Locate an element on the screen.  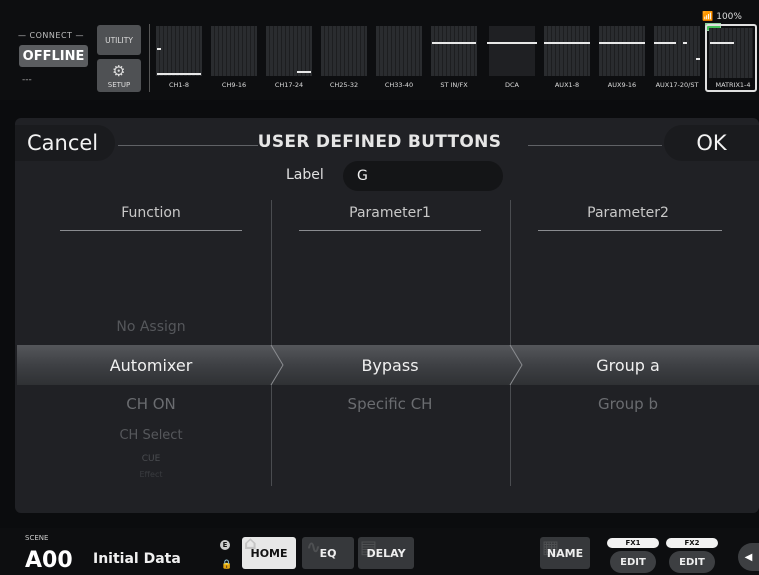
bank-dca: DCA is located at coordinates (512, 58).